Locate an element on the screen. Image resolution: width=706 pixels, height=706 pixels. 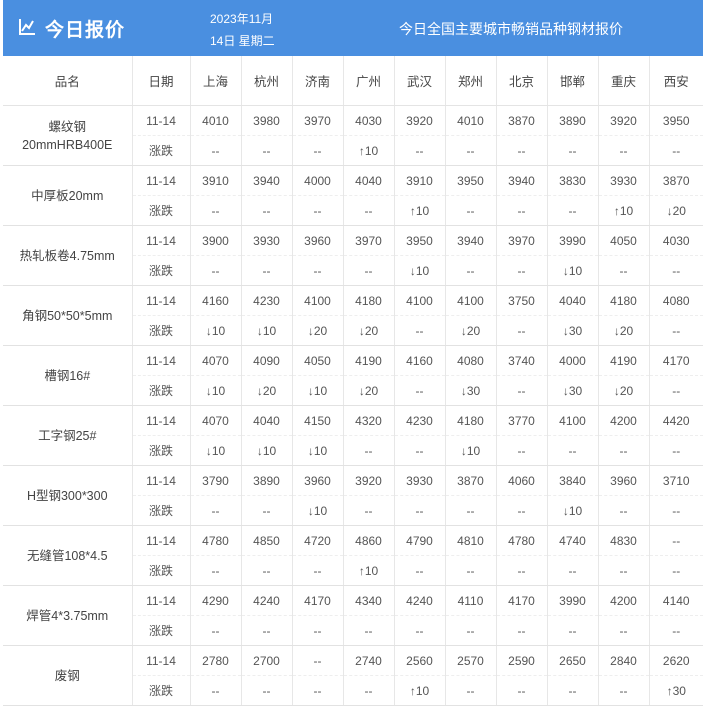
product-name: 热轧板卷4.75mm is located at coordinates (68, 255).